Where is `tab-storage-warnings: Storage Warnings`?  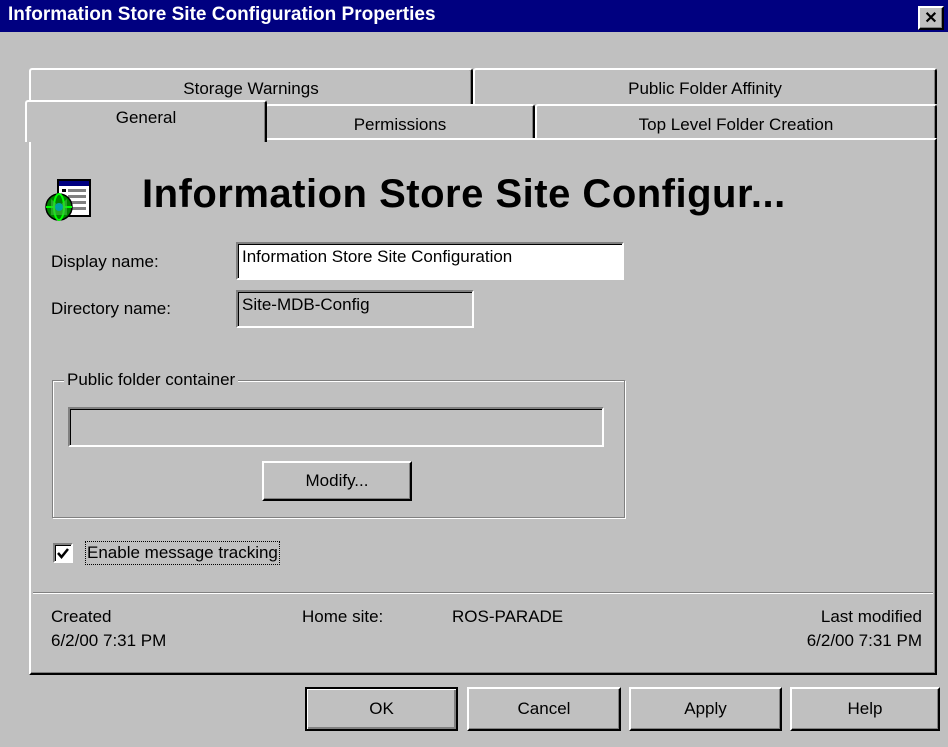
tab-storage-warnings: Storage Warnings is located at coordinates (251, 86).